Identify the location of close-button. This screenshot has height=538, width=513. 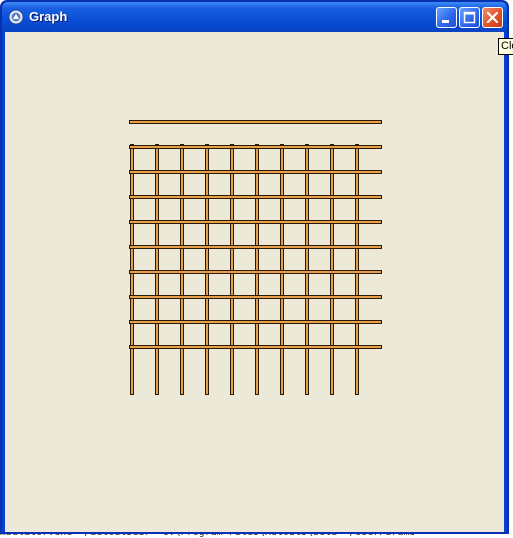
(492, 17).